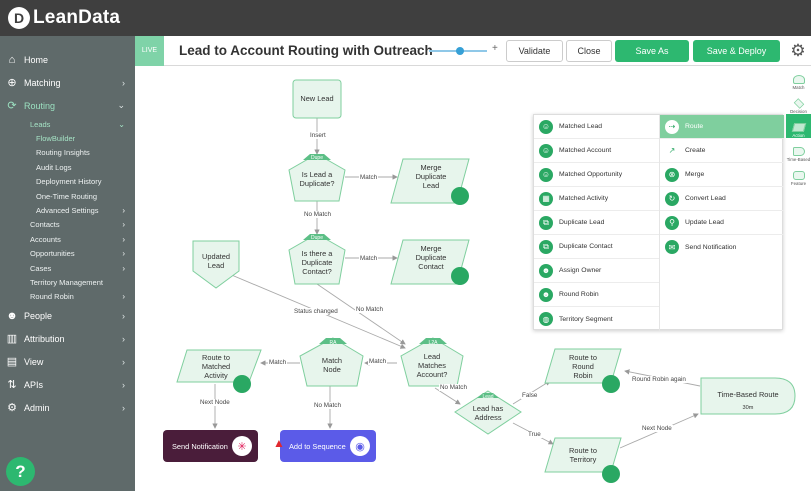  Describe the element at coordinates (149, 50) in the screenshot. I see `live-badge: LIVE` at that location.